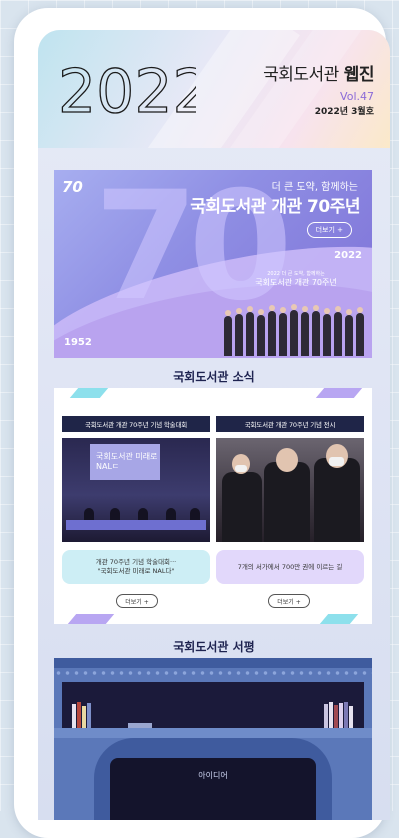  Describe the element at coordinates (213, 705) in the screenshot. I see `shelf-cabinet` at that location.